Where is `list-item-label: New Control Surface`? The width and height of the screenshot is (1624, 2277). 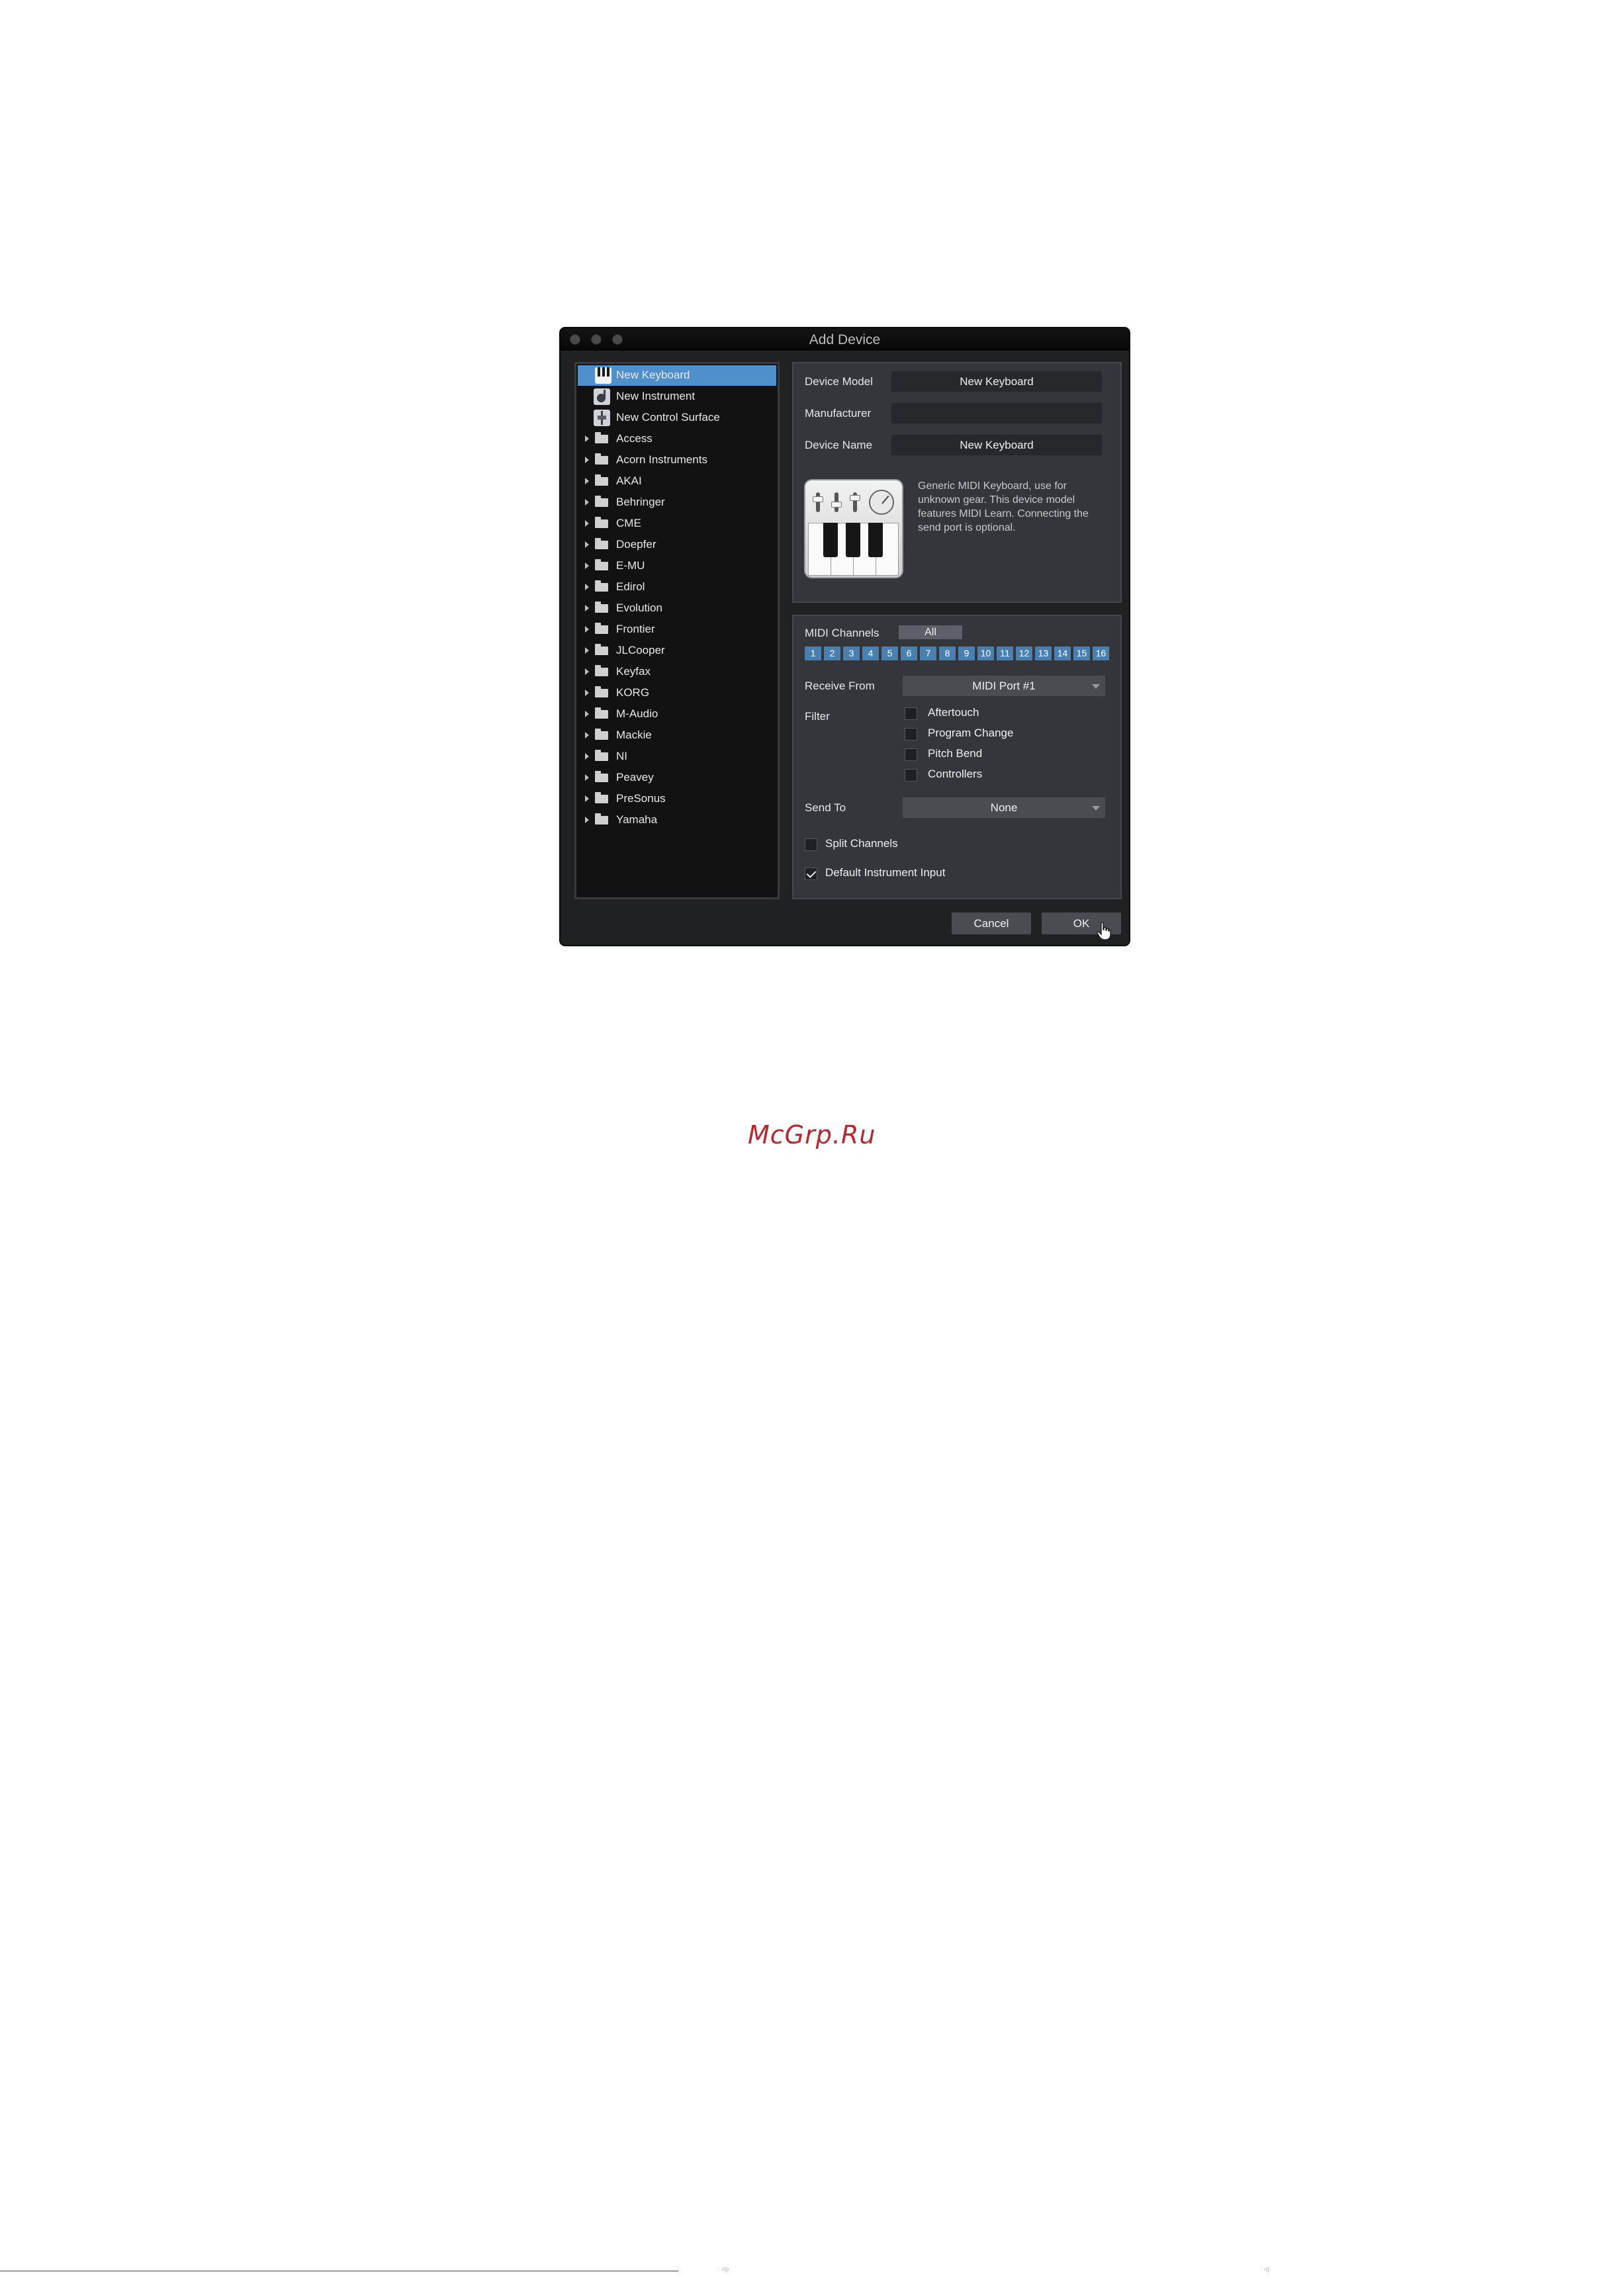
list-item-label: New Control Surface is located at coordinates (668, 417).